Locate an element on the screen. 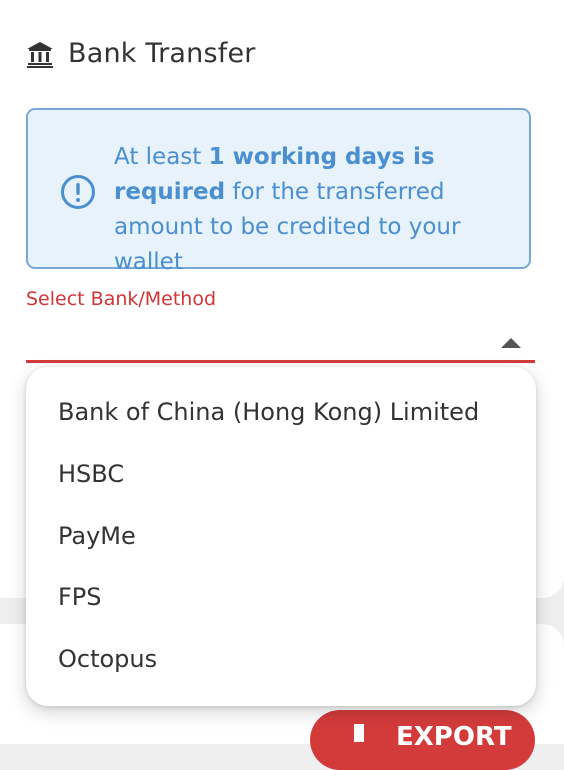  bank-icon is located at coordinates (40, 54).